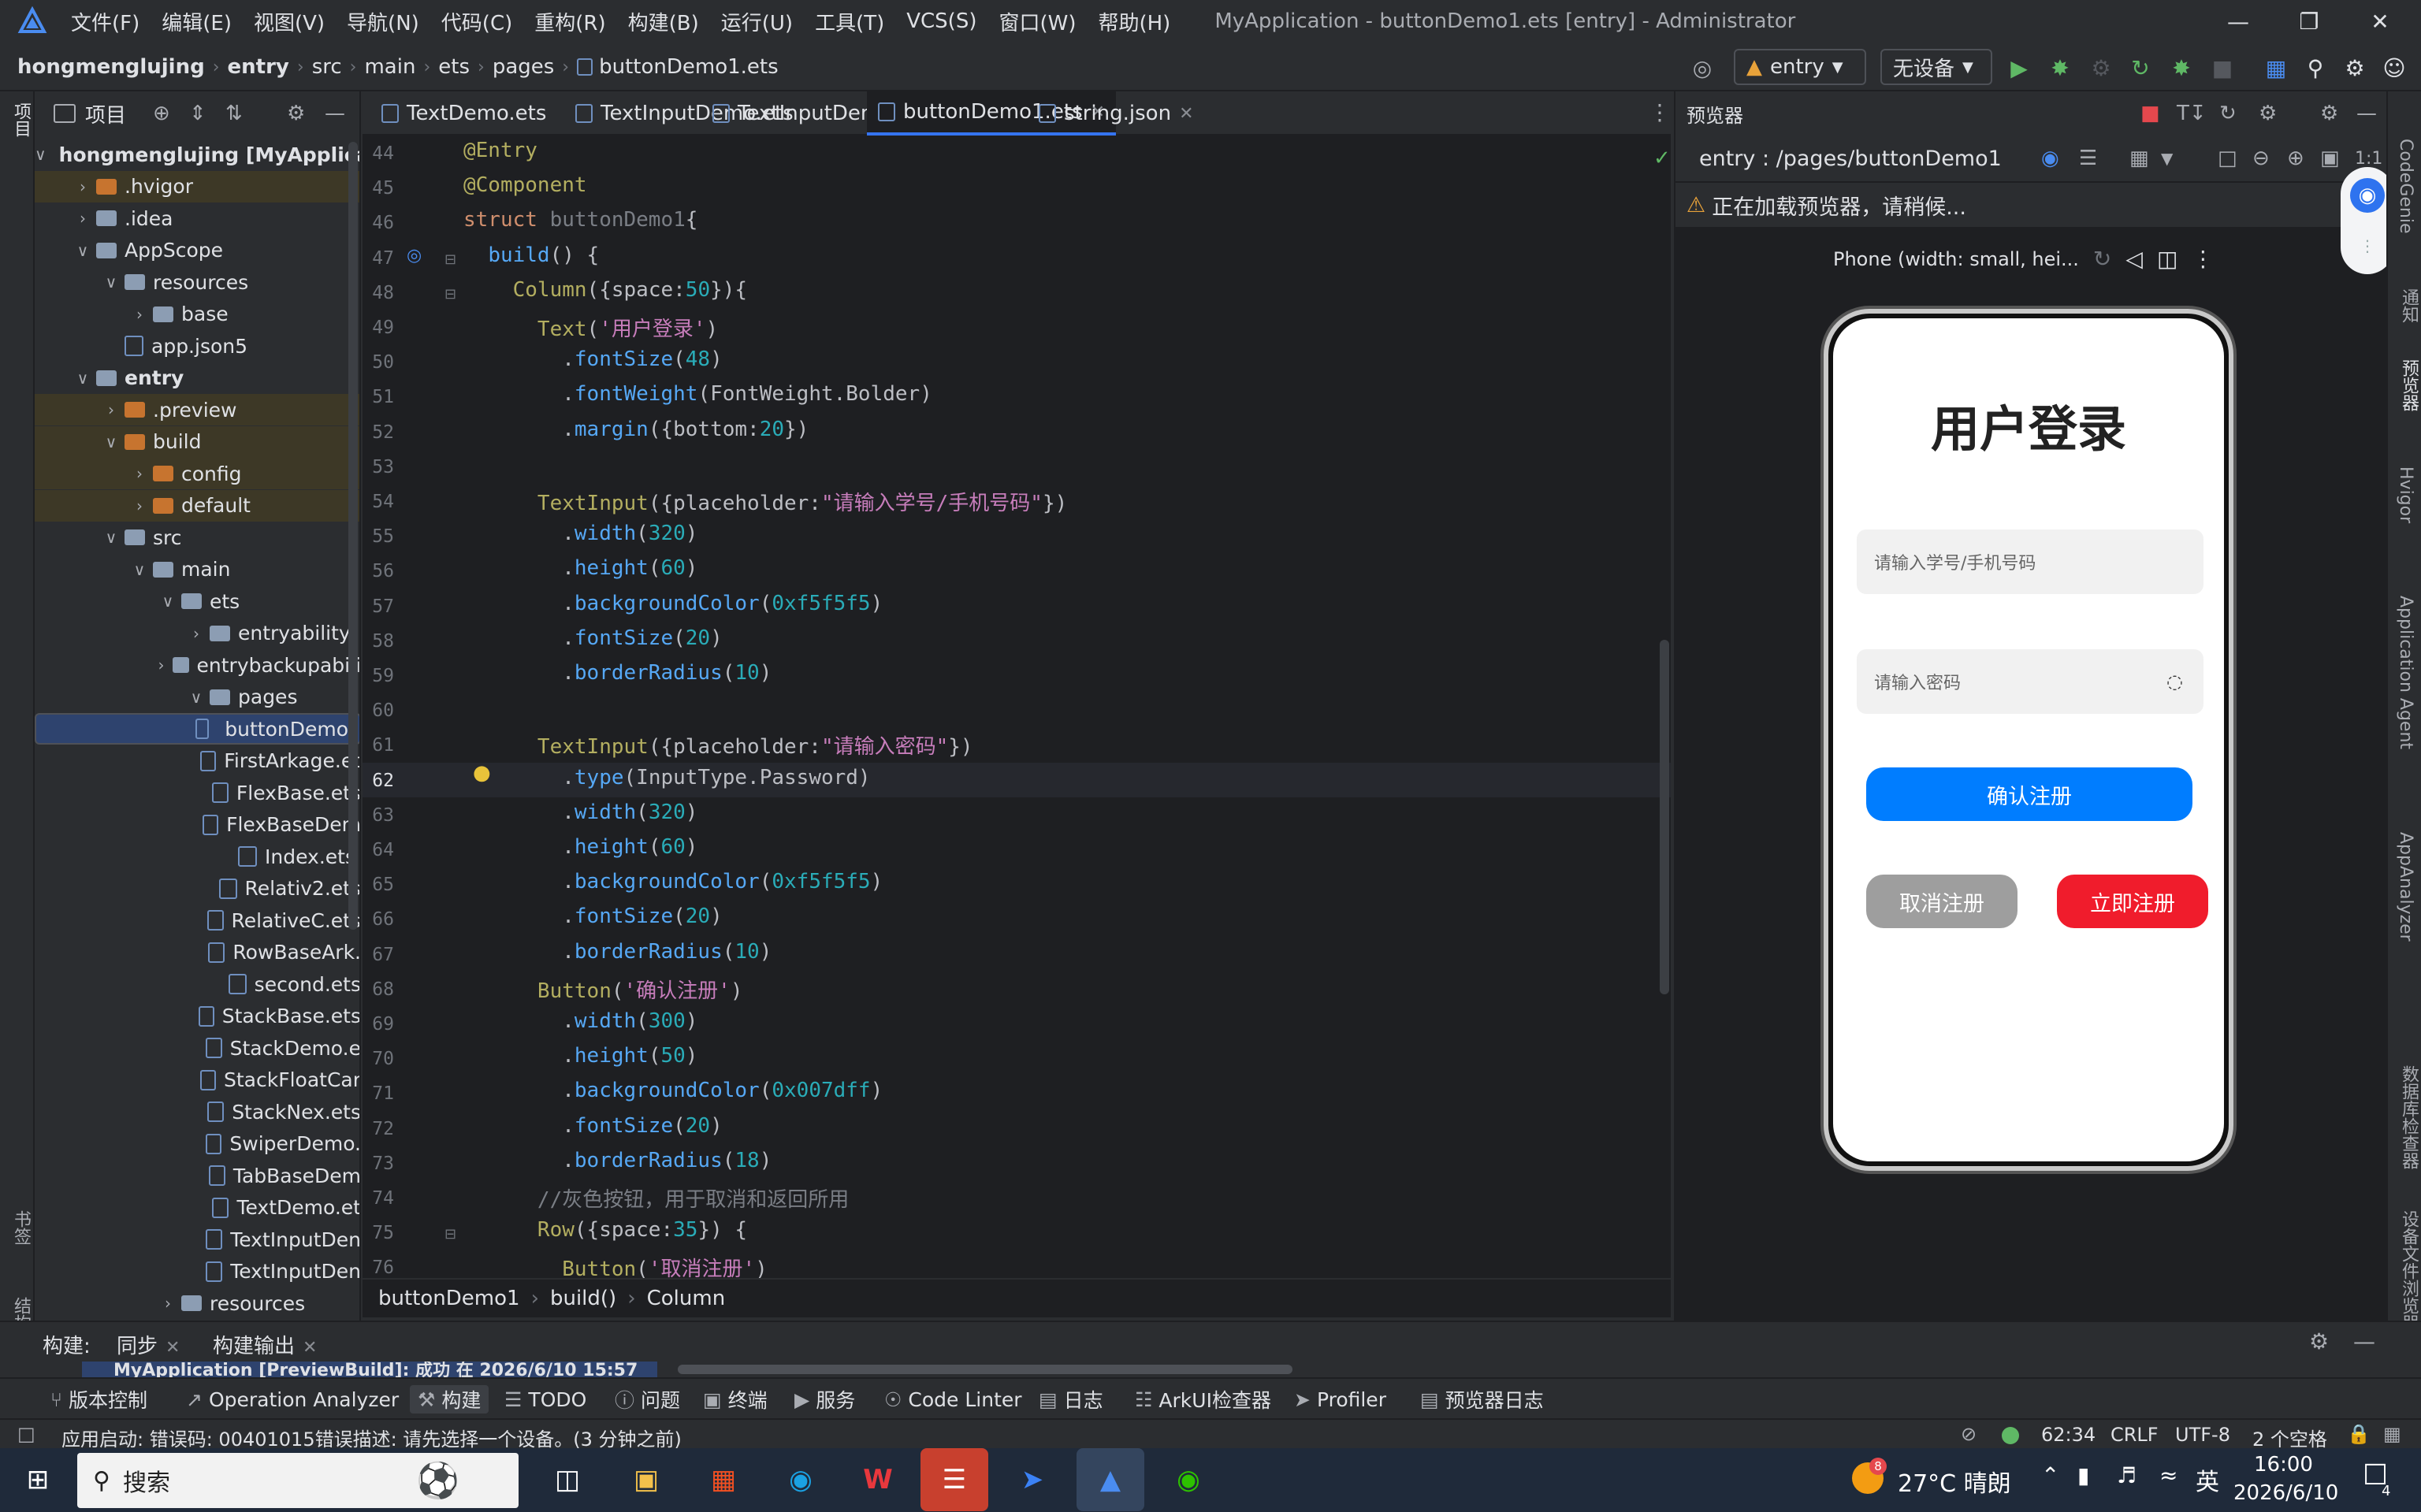 The height and width of the screenshot is (1512, 2421). I want to click on attach-debugger-icon: ⚙, so click(2101, 68).